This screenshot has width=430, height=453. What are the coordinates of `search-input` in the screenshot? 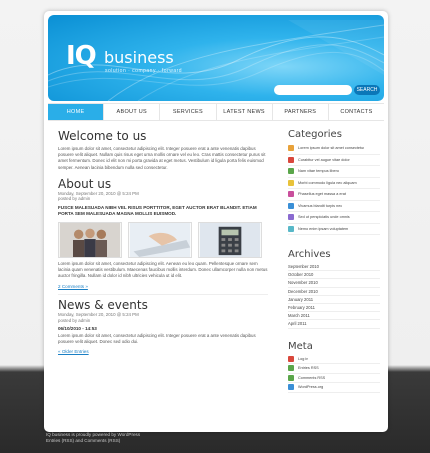 It's located at (313, 90).